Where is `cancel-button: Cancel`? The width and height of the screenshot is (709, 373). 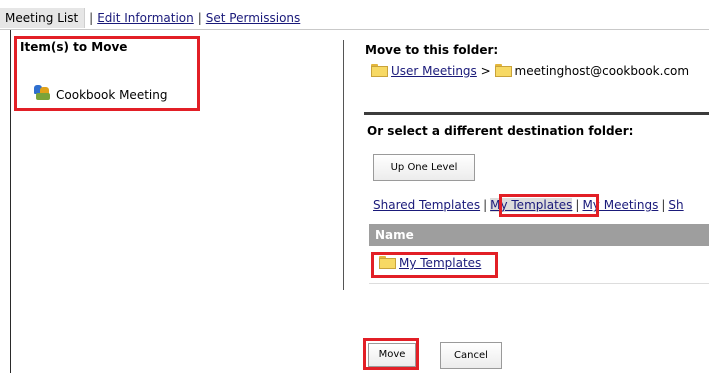 cancel-button: Cancel is located at coordinates (471, 355).